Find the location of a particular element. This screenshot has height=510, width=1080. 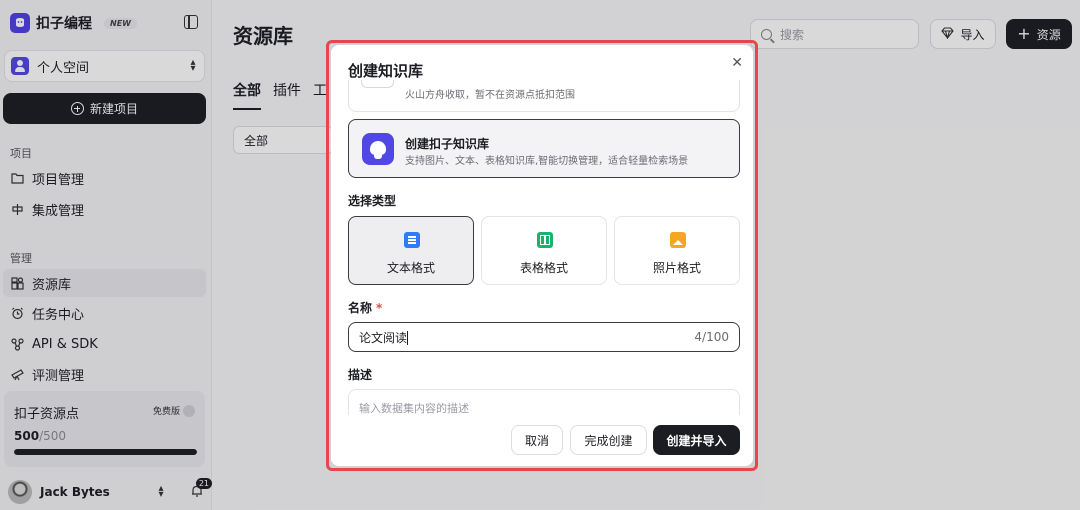

image-icon is located at coordinates (678, 240).